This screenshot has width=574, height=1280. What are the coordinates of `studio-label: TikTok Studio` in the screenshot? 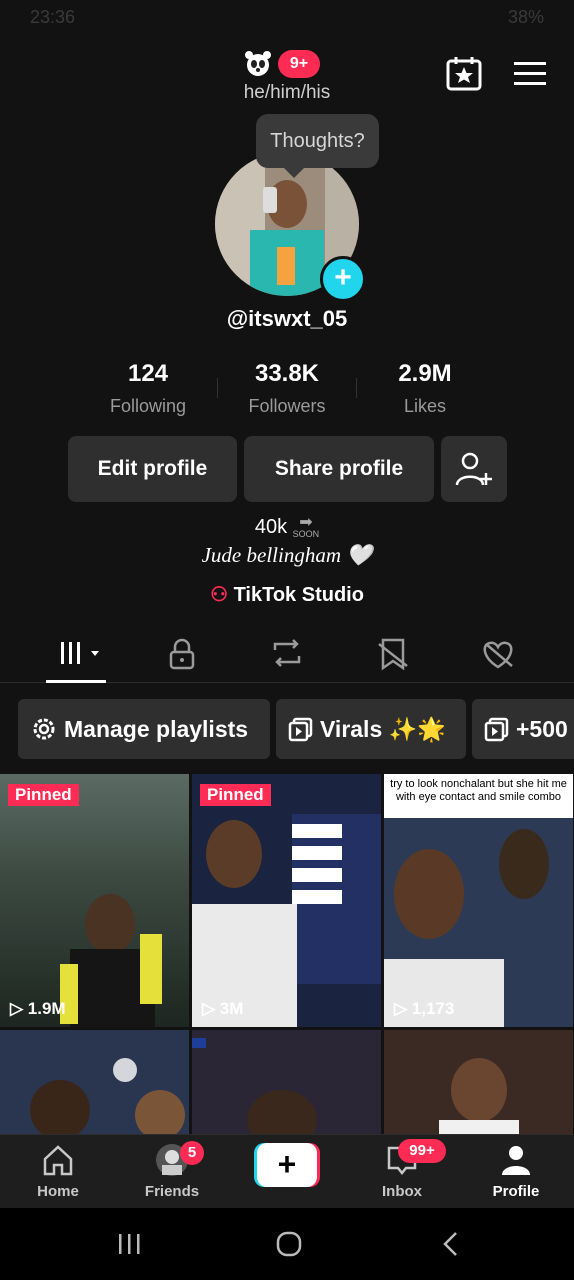 It's located at (298, 595).